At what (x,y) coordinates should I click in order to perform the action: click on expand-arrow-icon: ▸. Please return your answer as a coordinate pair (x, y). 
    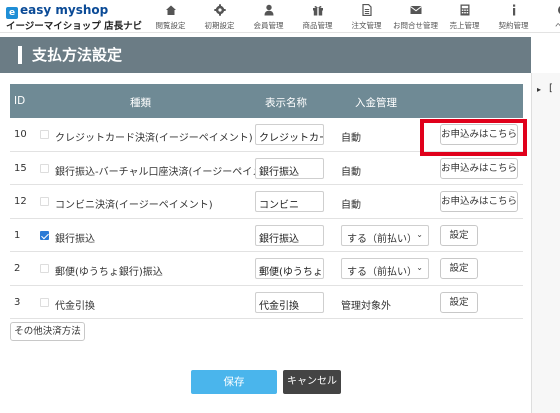
    Looking at the image, I should click on (539, 89).